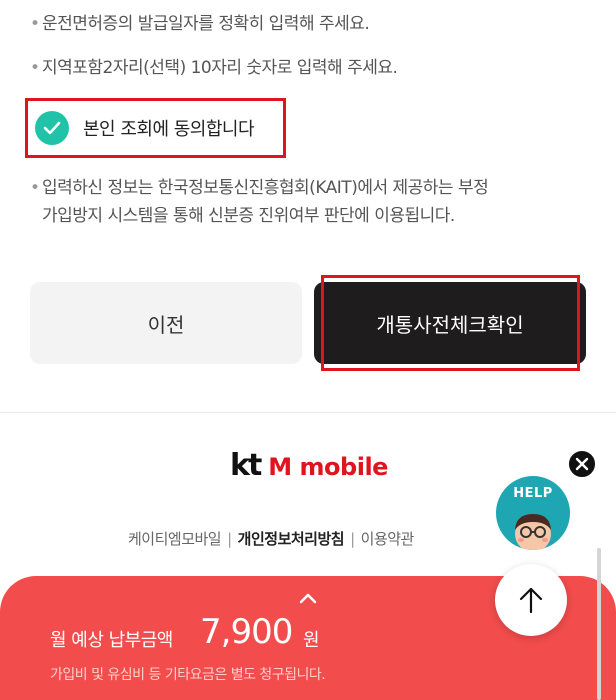  Describe the element at coordinates (169, 128) in the screenshot. I see `consent-label: 본인 조회에 동의합니다` at that location.